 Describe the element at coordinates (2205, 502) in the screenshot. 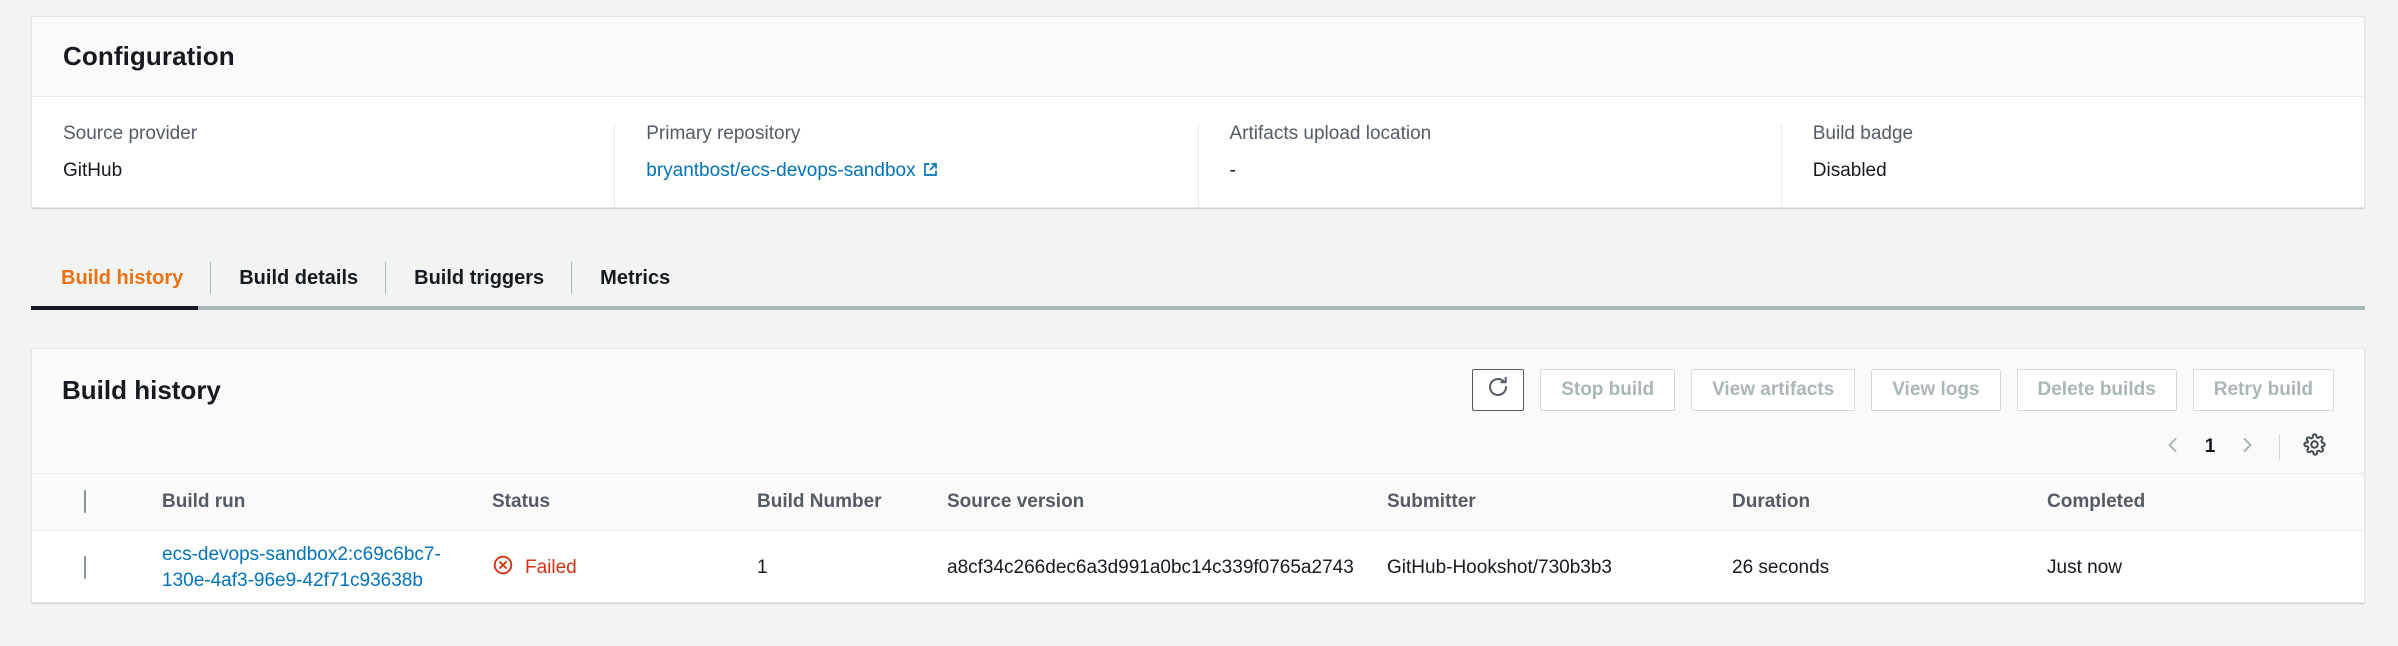

I see `table-header-completed: Completed` at that location.